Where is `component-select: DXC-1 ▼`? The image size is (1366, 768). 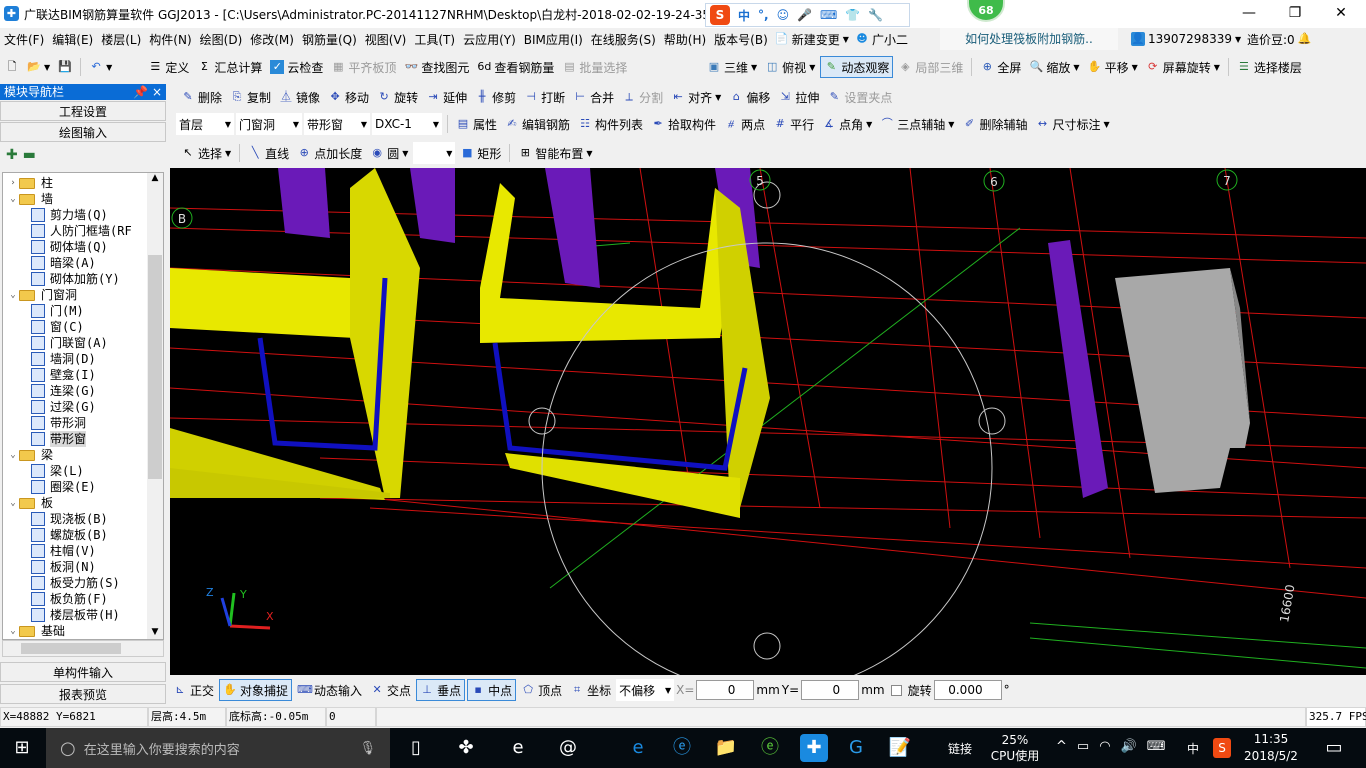
component-select: DXC-1 ▼ is located at coordinates (407, 124).